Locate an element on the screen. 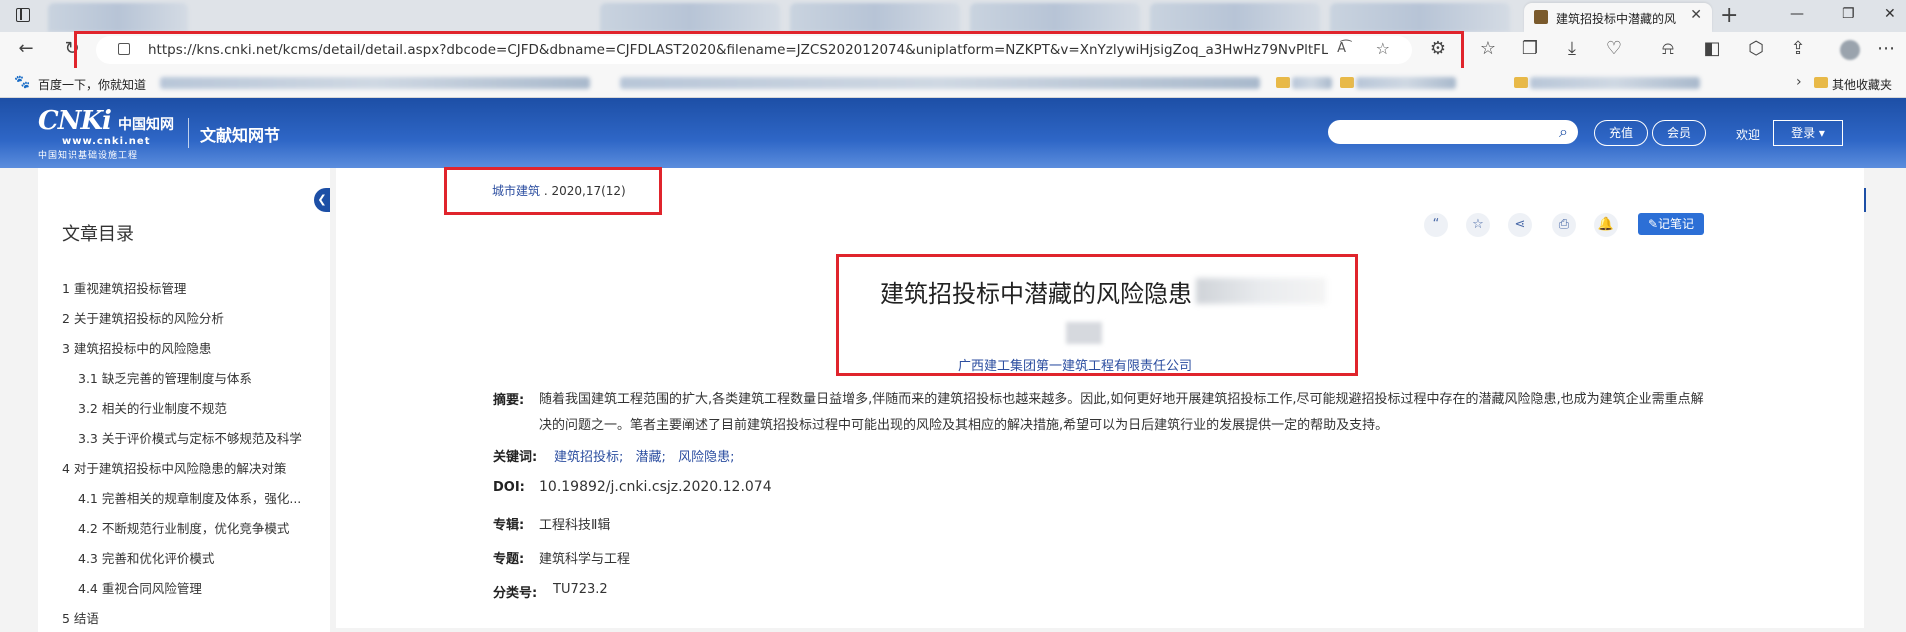 The image size is (1906, 632). logo-slogan: 中国知识基础设施工程 is located at coordinates (88, 156).